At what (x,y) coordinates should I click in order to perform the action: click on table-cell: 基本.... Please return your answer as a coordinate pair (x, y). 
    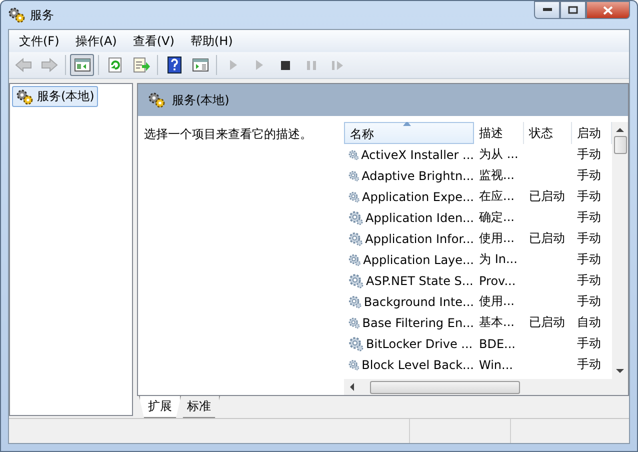
    Looking at the image, I should click on (496, 322).